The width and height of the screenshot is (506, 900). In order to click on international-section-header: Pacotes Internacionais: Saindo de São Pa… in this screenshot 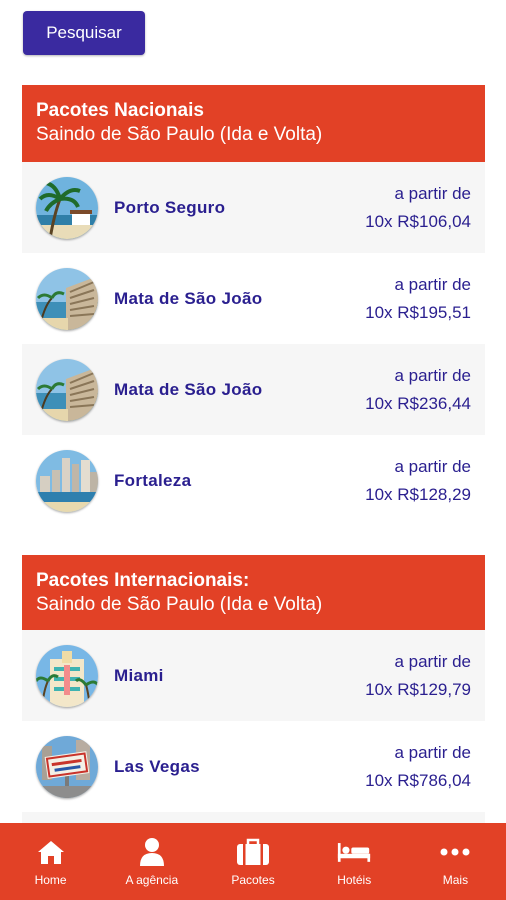, I will do `click(253, 592)`.